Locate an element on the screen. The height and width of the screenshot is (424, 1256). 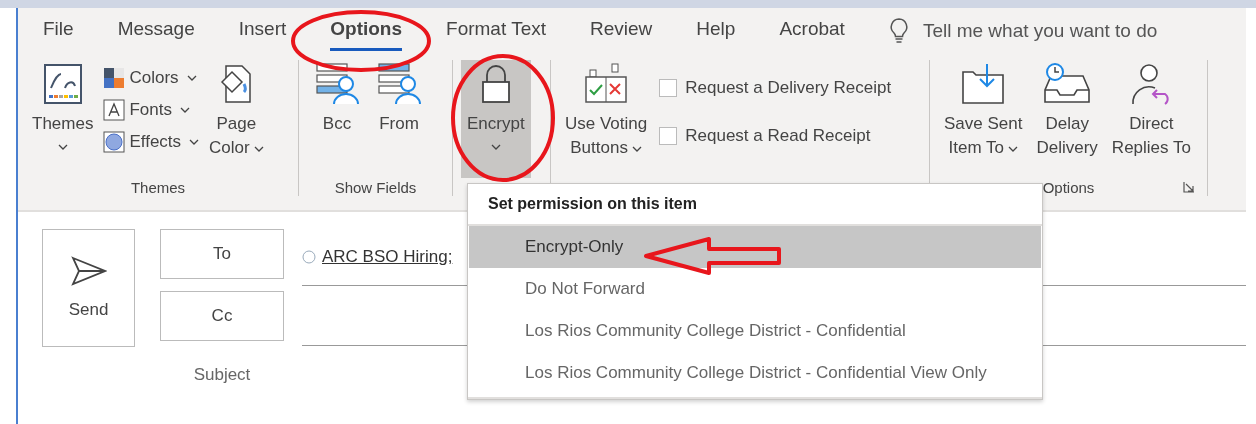
send-icon is located at coordinates (88, 271).